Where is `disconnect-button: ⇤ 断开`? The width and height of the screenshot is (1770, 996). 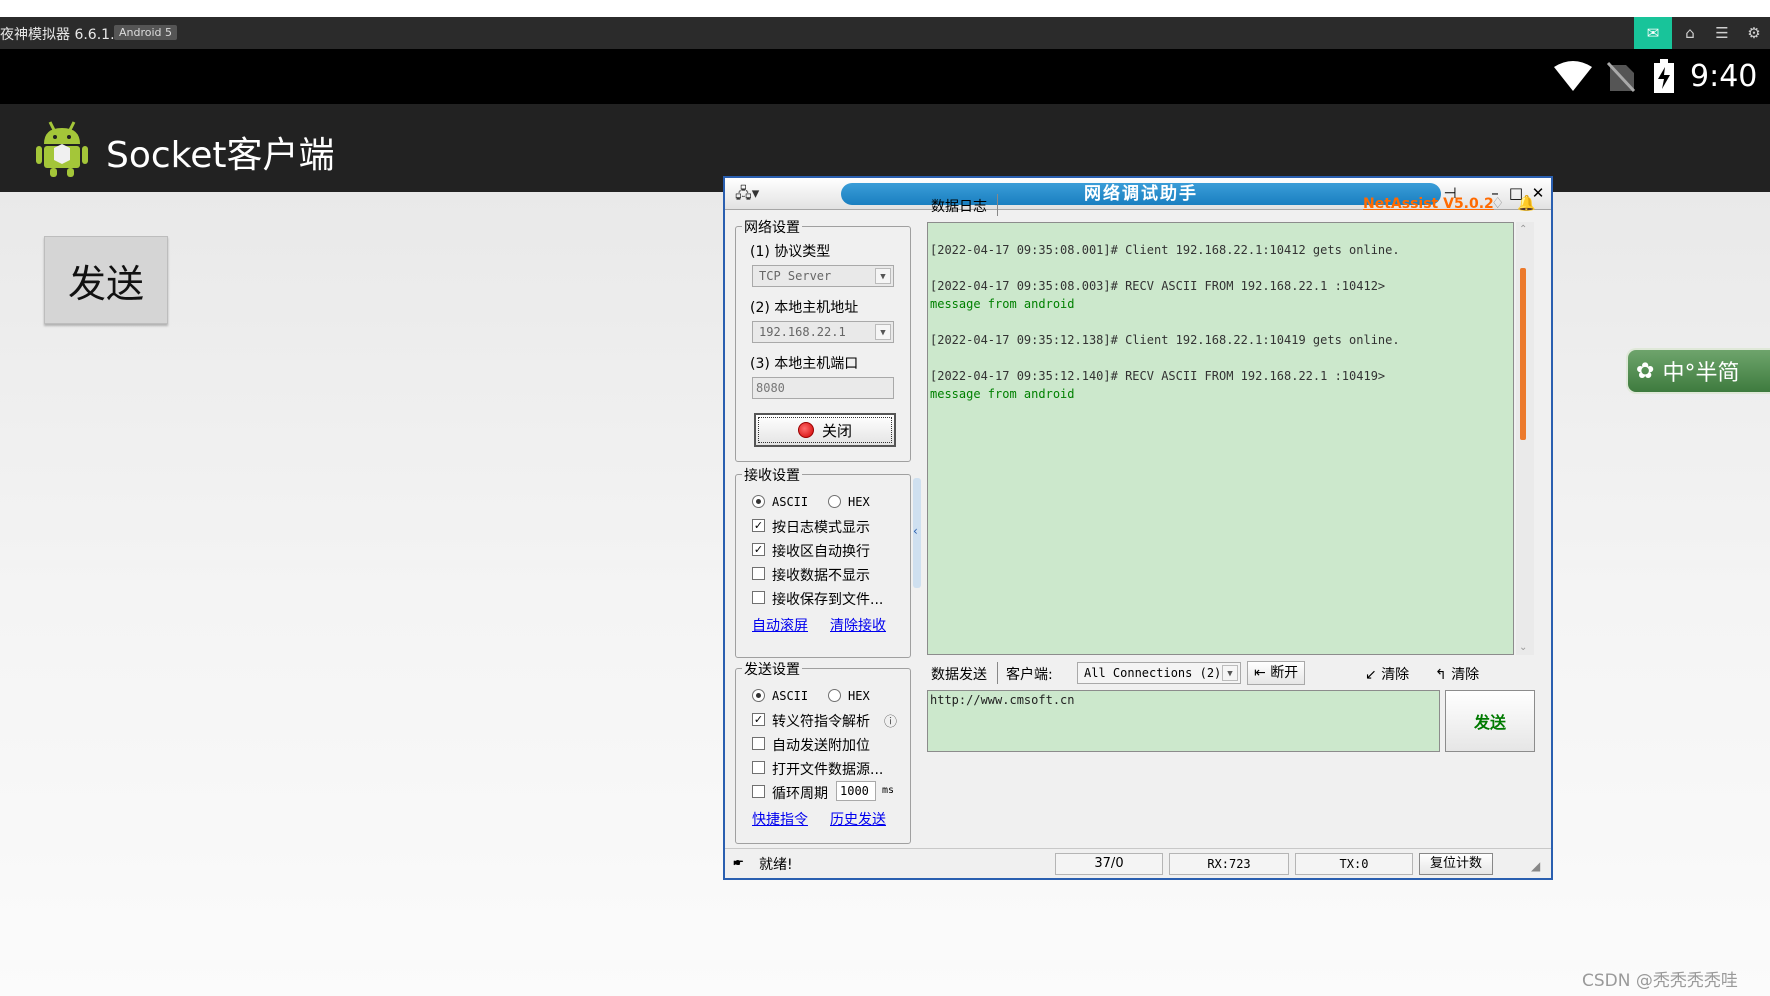
disconnect-button: ⇤ 断开 is located at coordinates (1276, 673).